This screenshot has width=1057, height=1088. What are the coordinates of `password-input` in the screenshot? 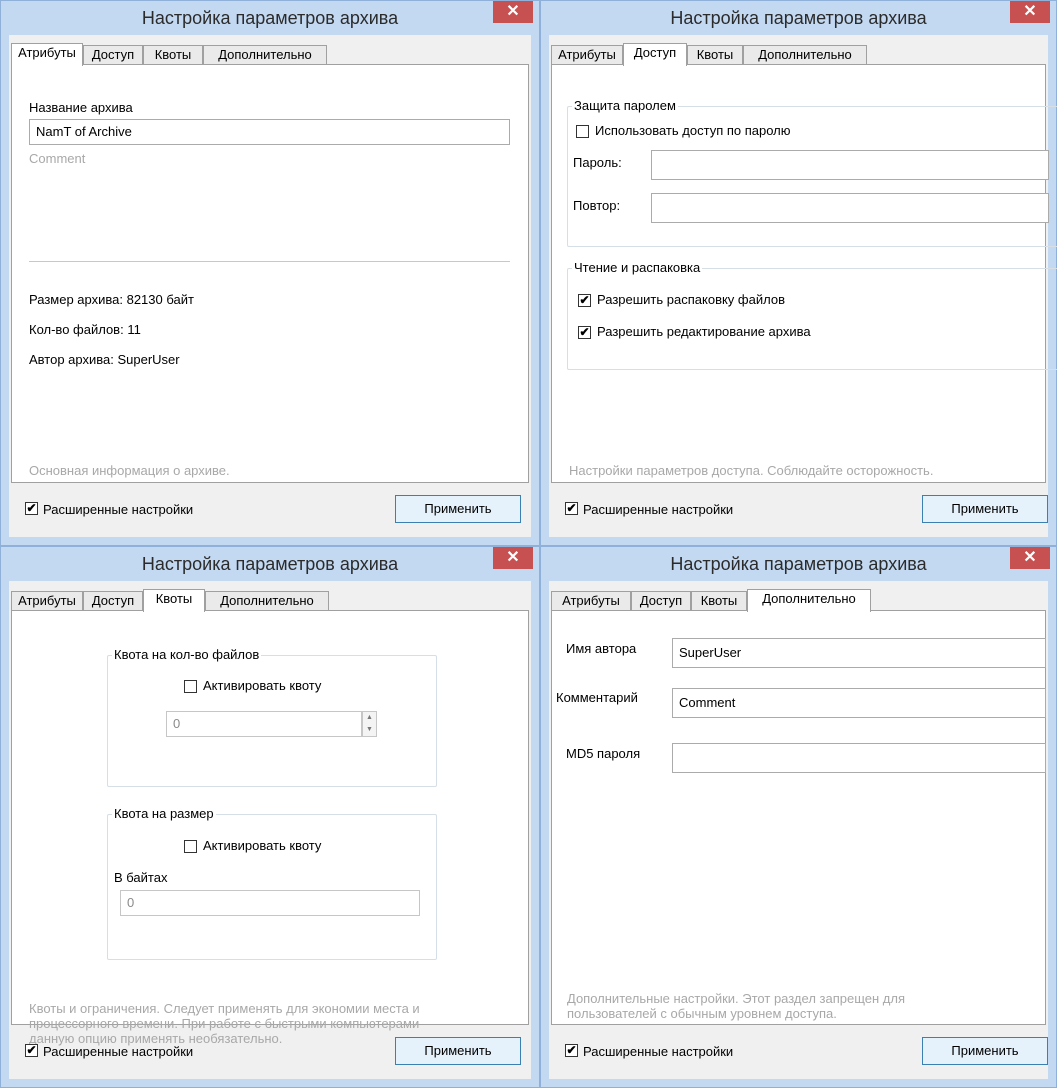 It's located at (850, 165).